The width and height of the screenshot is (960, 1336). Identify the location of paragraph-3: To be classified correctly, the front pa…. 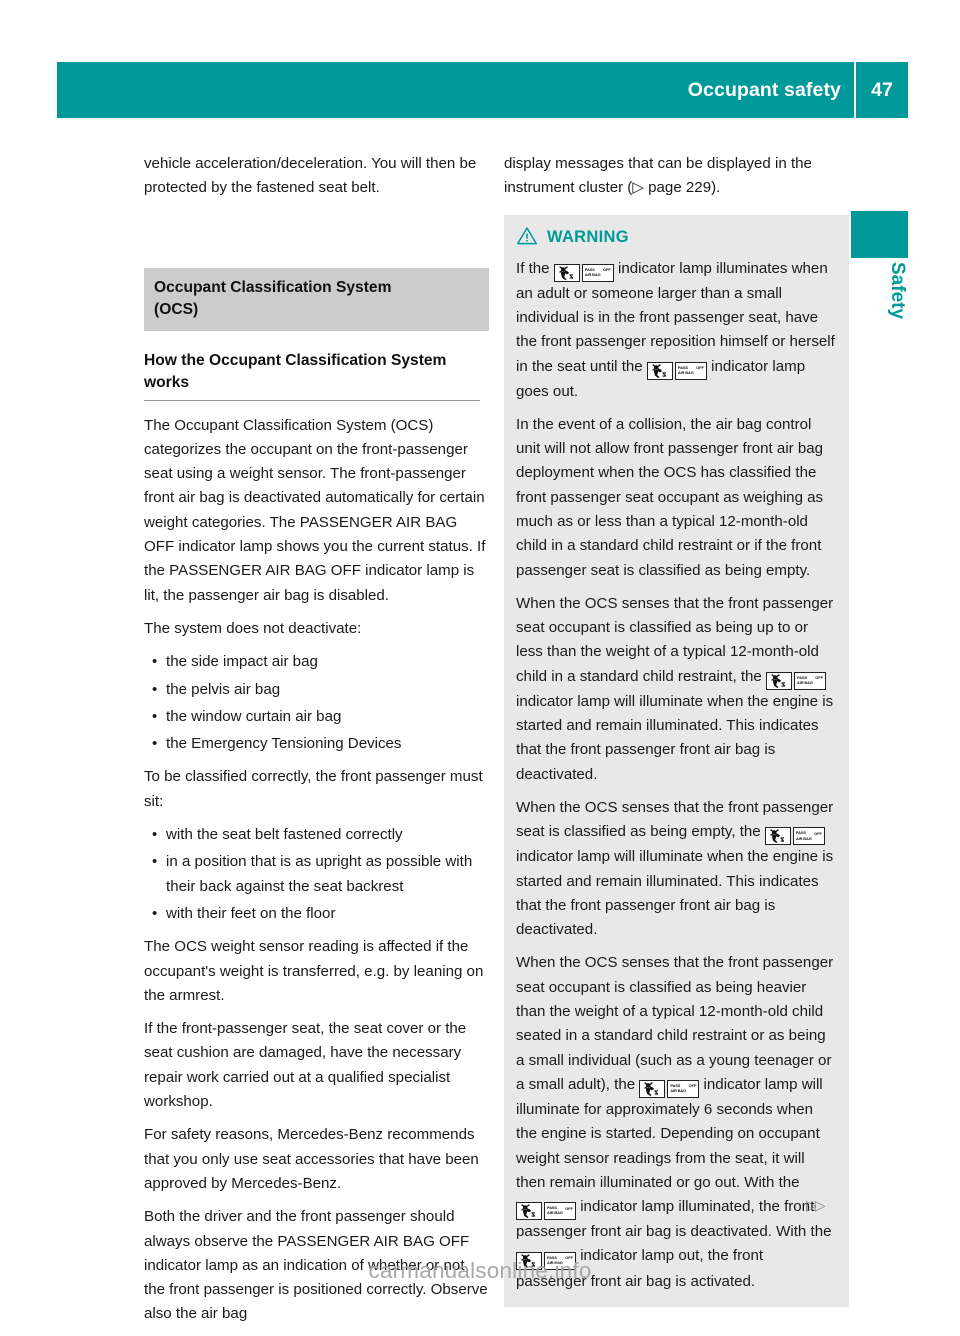
(313, 789).